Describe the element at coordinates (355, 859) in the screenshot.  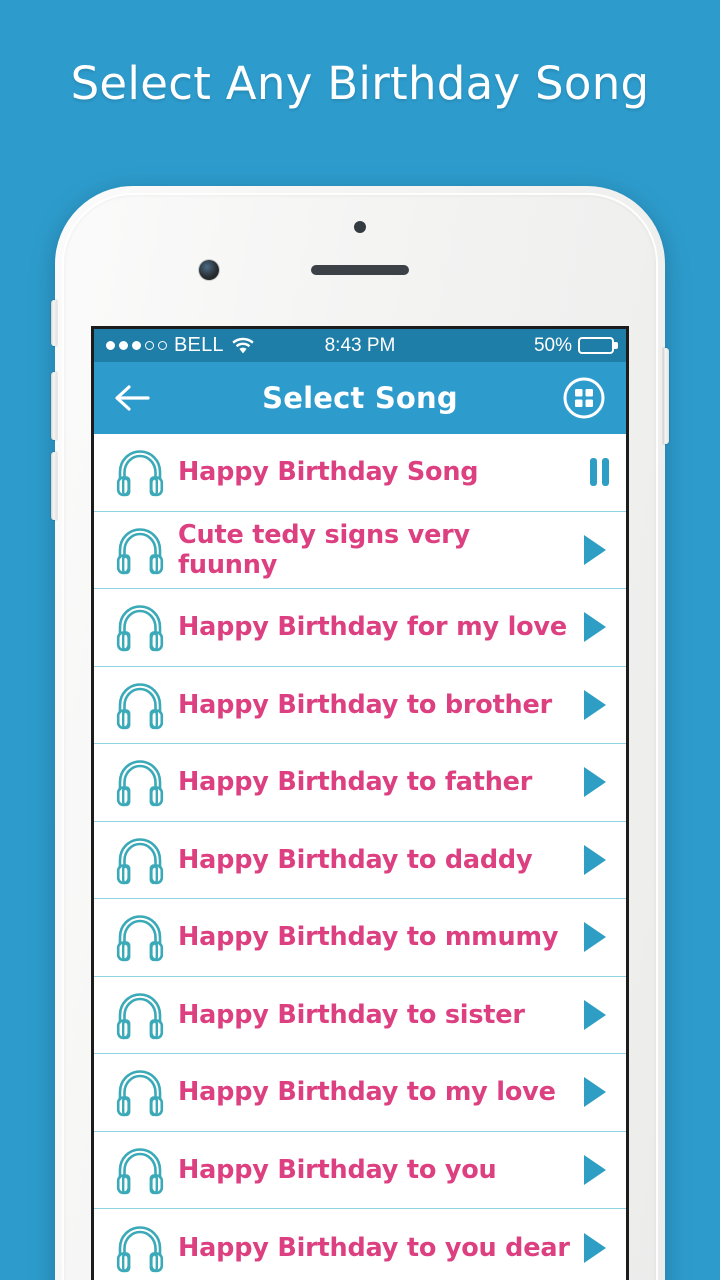
I see `song-title-label: Happy Birthday to daddy` at that location.